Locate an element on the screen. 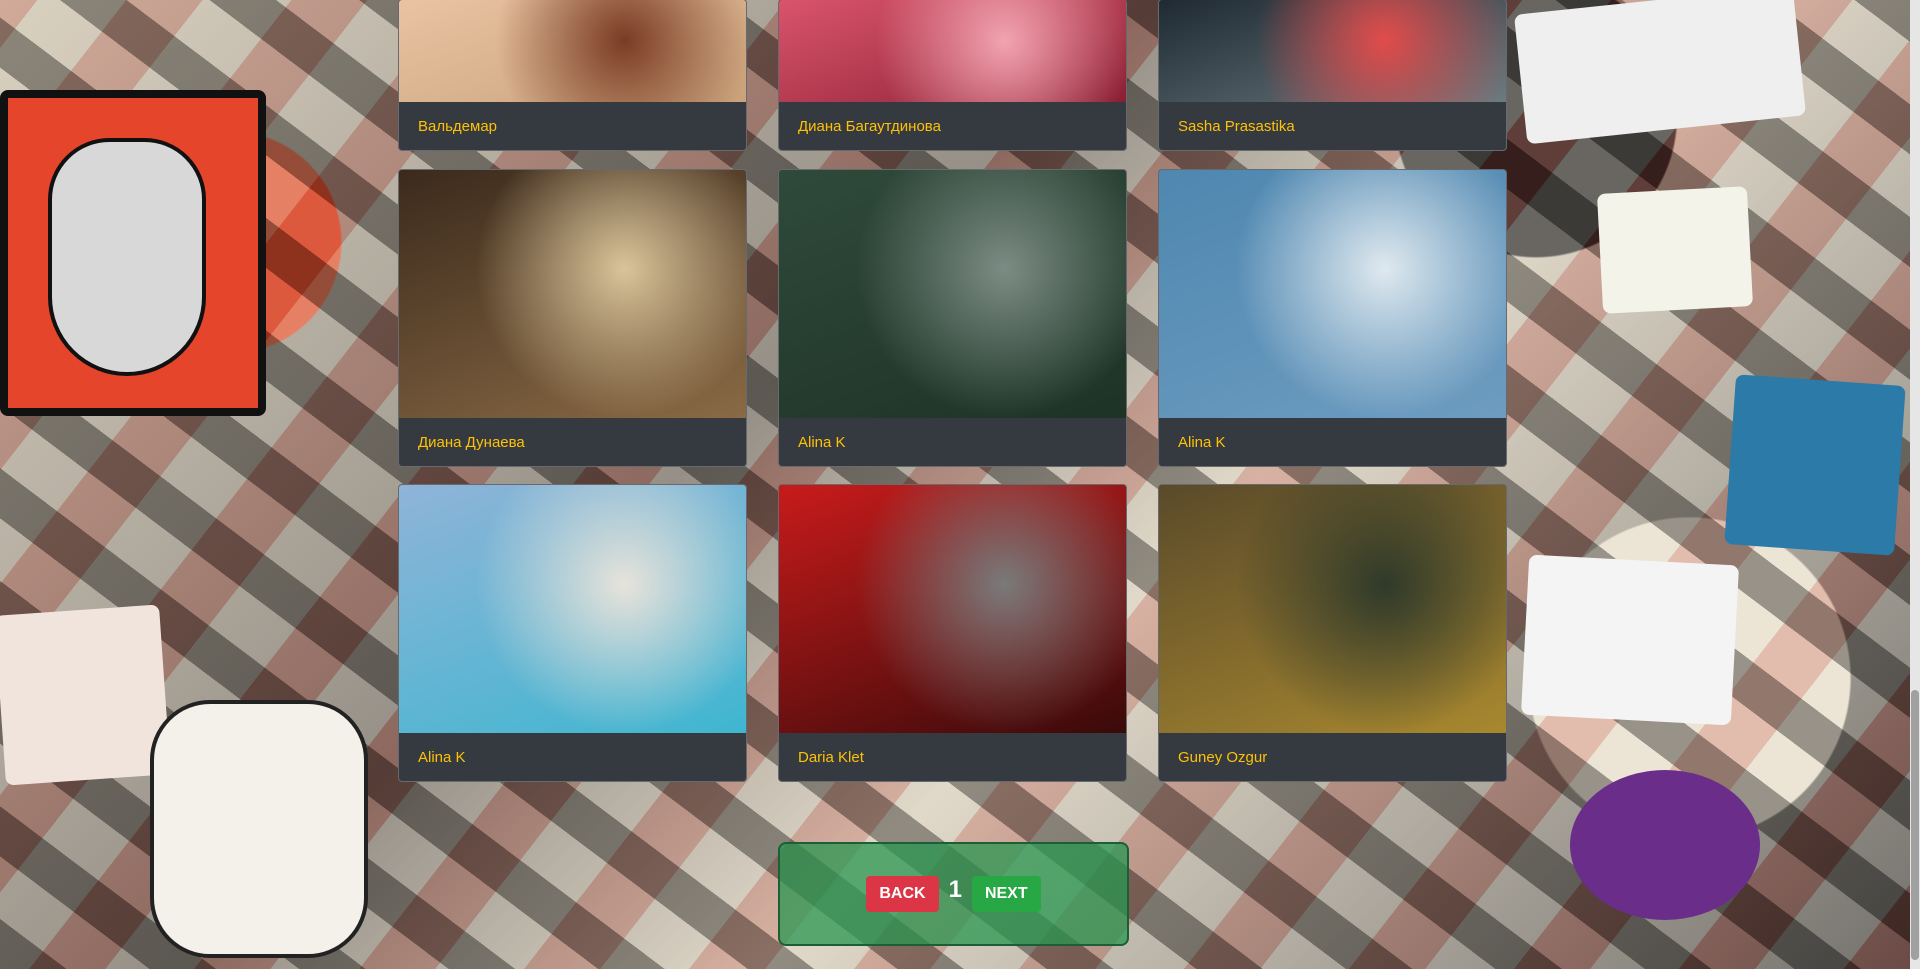  gallery-card: Диана Дунаева is located at coordinates (572, 318).